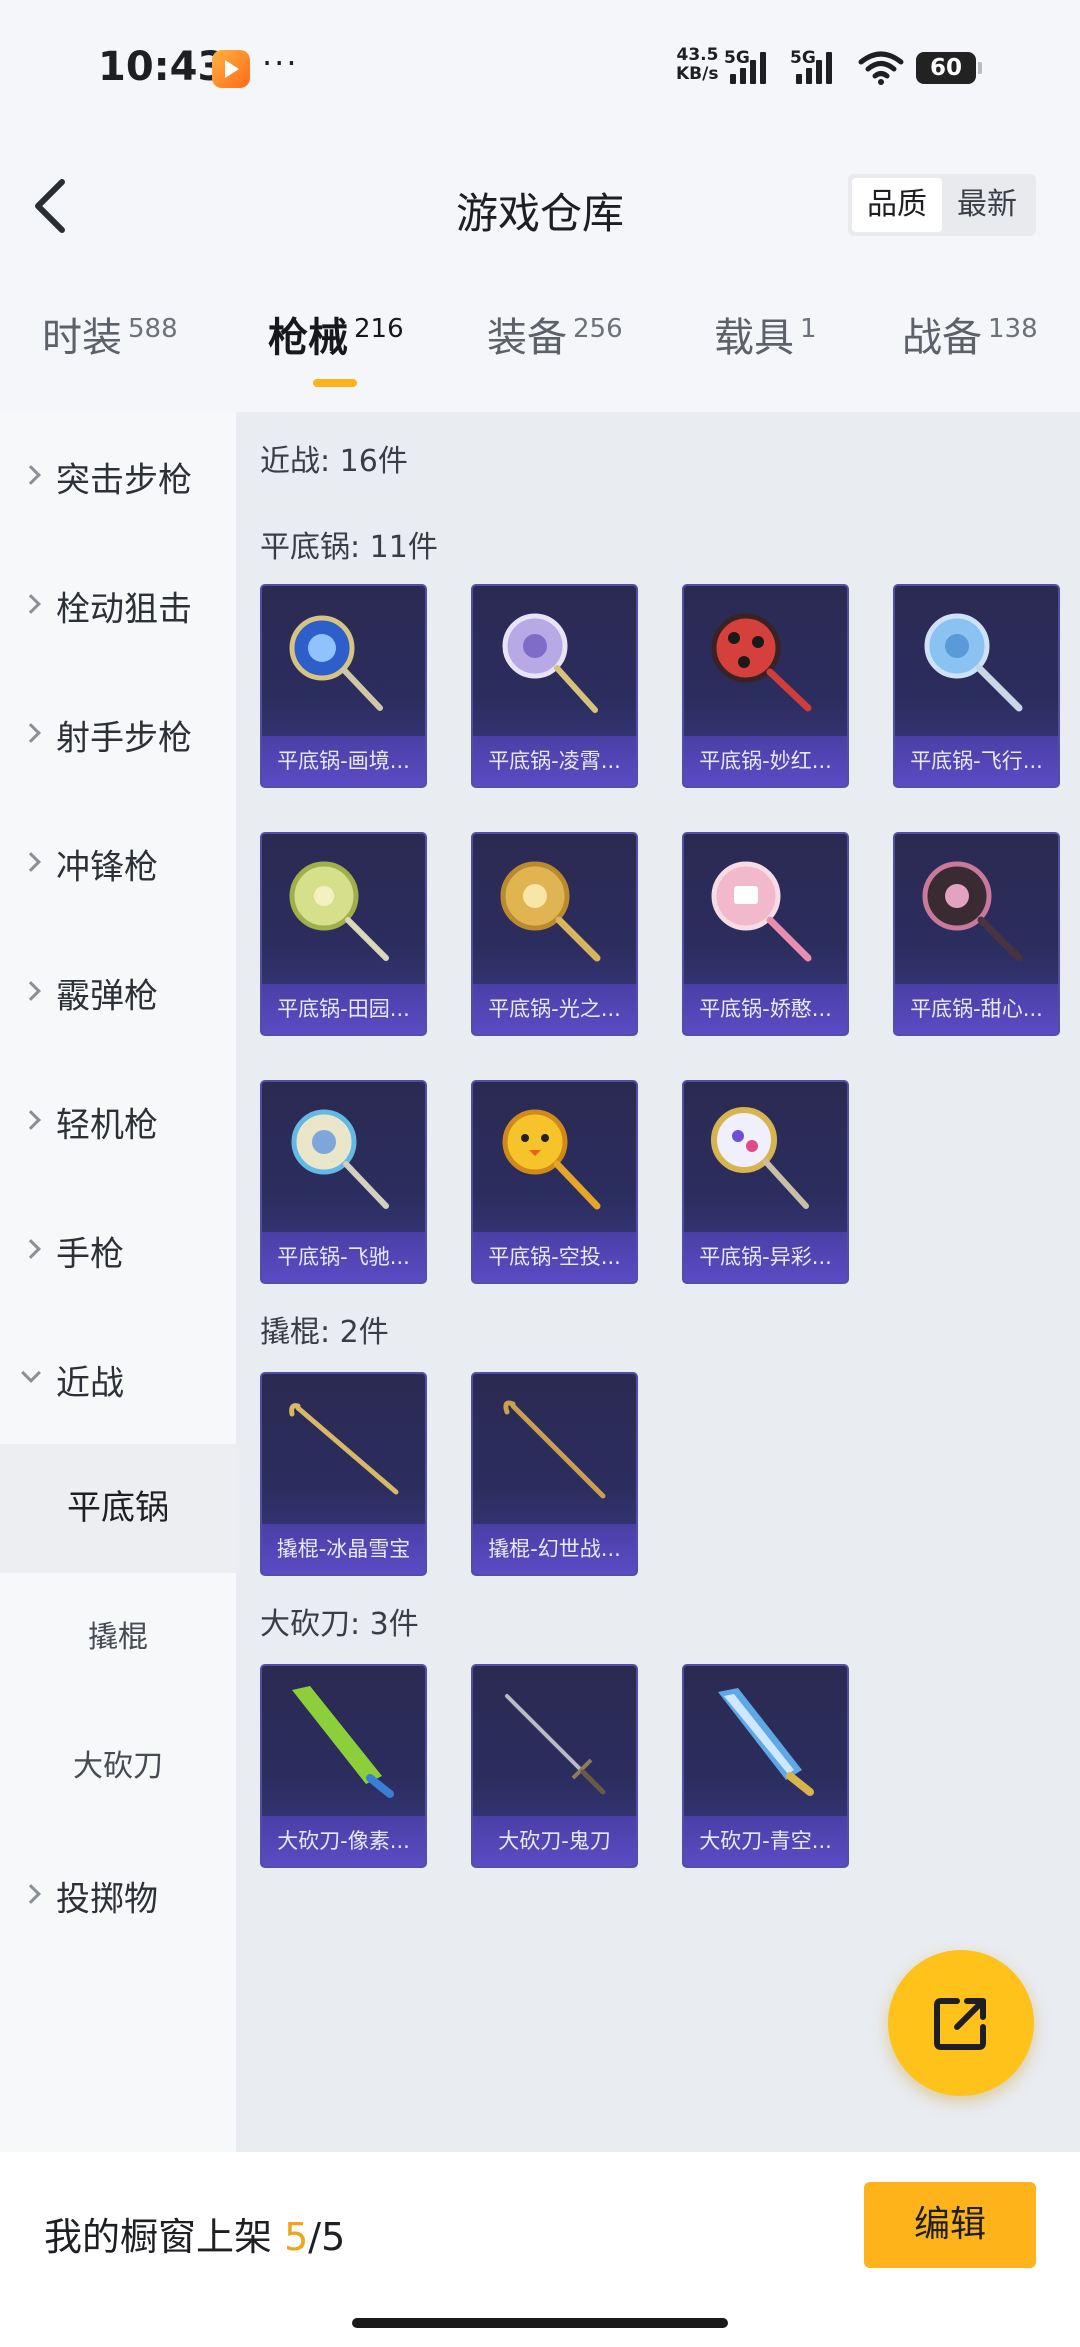  What do you see at coordinates (118, 1766) in the screenshot?
I see `sidebar-subitem-machete: 大砍刀` at bounding box center [118, 1766].